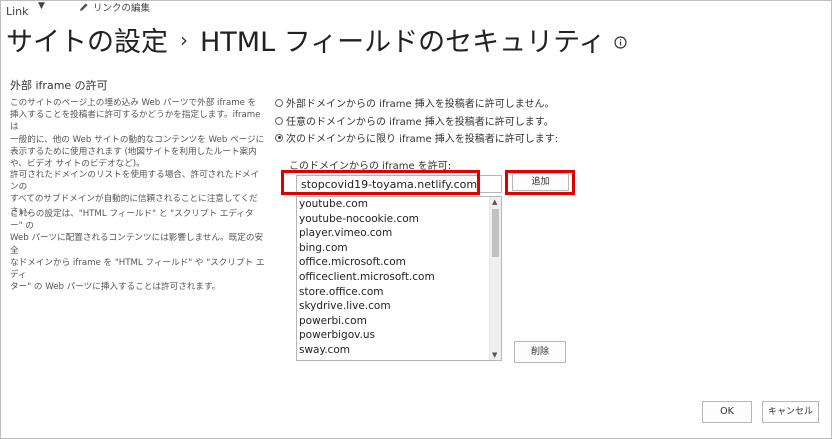 The width and height of the screenshot is (832, 439). What do you see at coordinates (370, 166) in the screenshot?
I see `allow-domains-label: このドメインからの iframe を許可:` at bounding box center [370, 166].